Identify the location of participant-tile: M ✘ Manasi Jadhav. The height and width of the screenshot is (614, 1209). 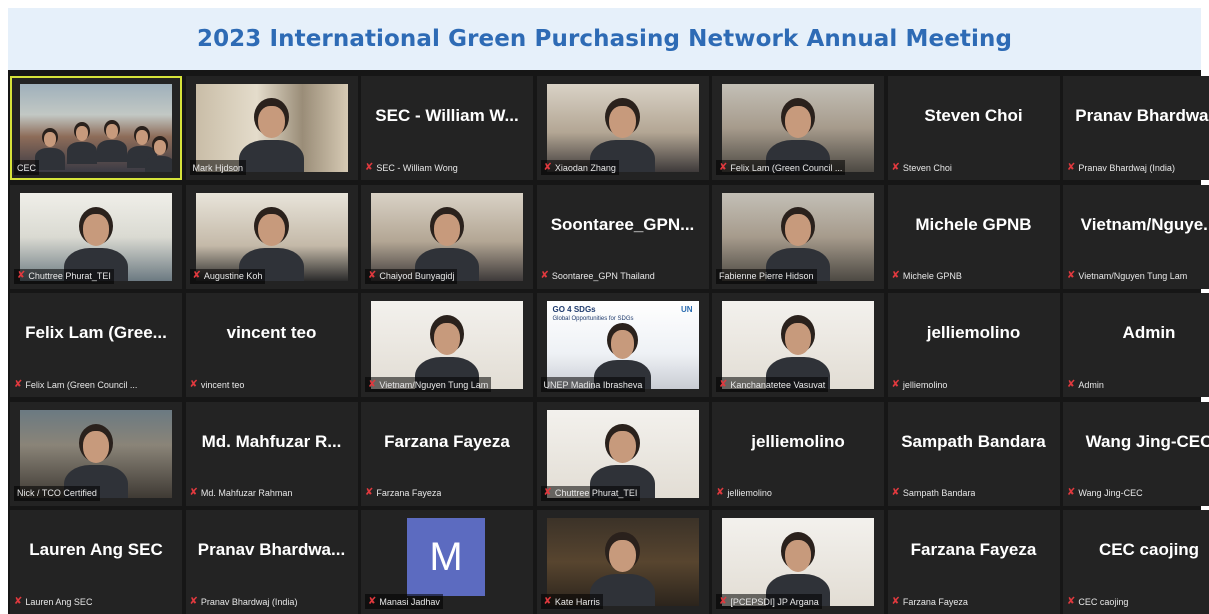
(447, 562).